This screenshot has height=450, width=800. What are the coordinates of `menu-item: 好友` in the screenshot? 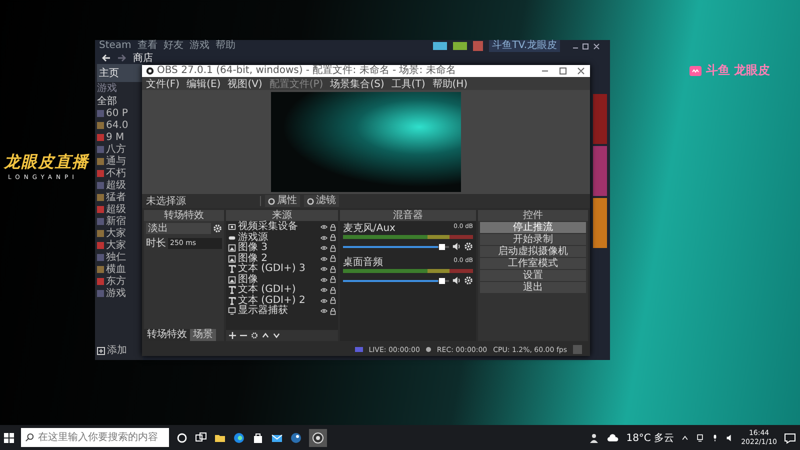 It's located at (173, 46).